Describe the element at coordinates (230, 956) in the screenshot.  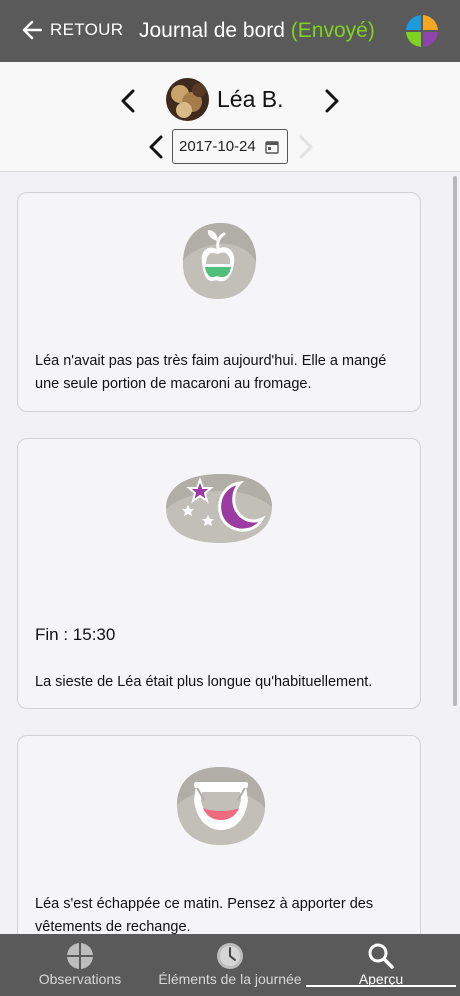
I see `clock-icon` at that location.